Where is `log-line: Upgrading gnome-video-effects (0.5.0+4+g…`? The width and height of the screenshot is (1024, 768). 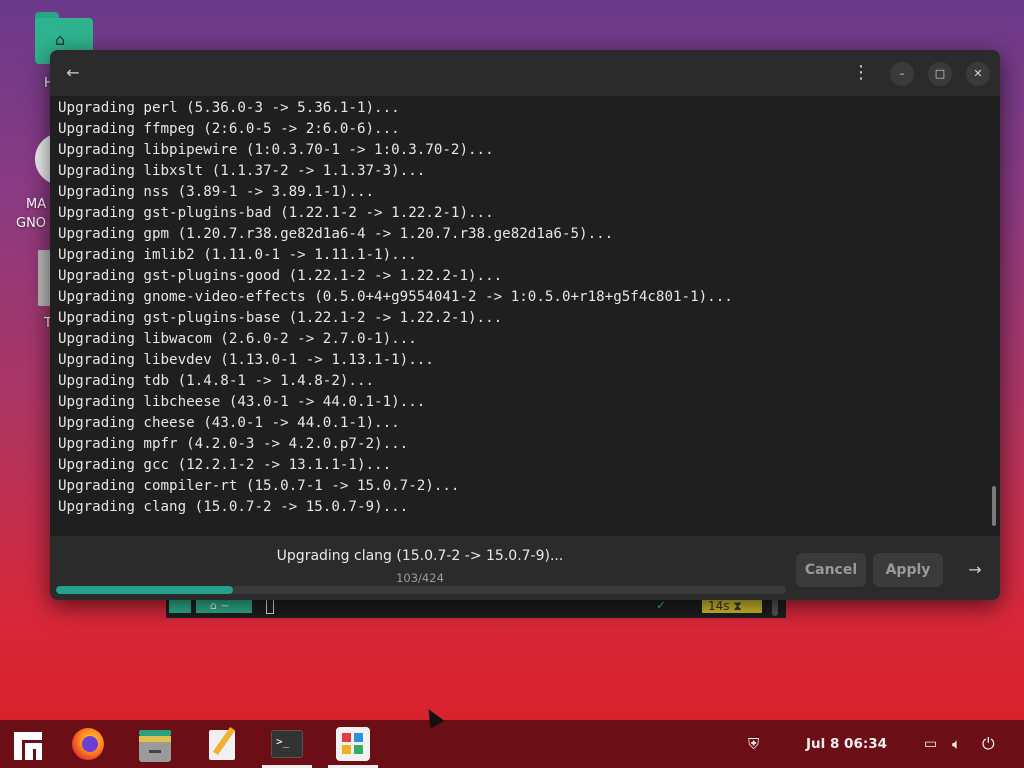
log-line: Upgrading gnome-video-effects (0.5.0+4+g… is located at coordinates (395, 297).